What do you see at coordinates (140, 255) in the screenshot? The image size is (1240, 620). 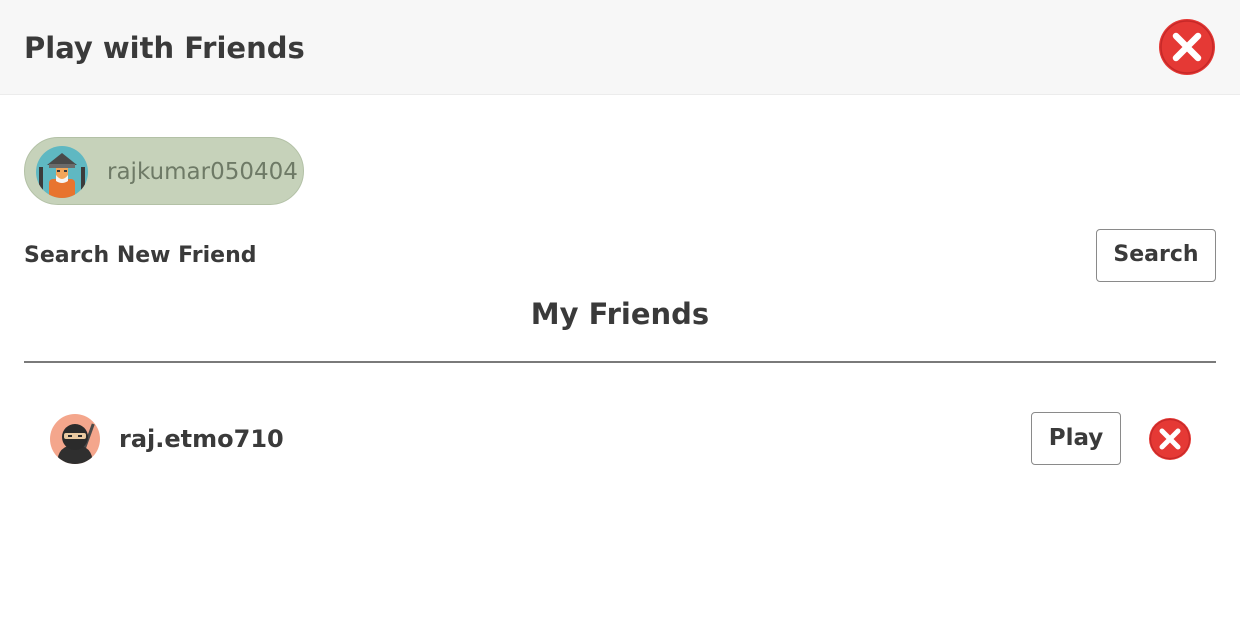 I see `search-new-friend-label: Search New Friend` at bounding box center [140, 255].